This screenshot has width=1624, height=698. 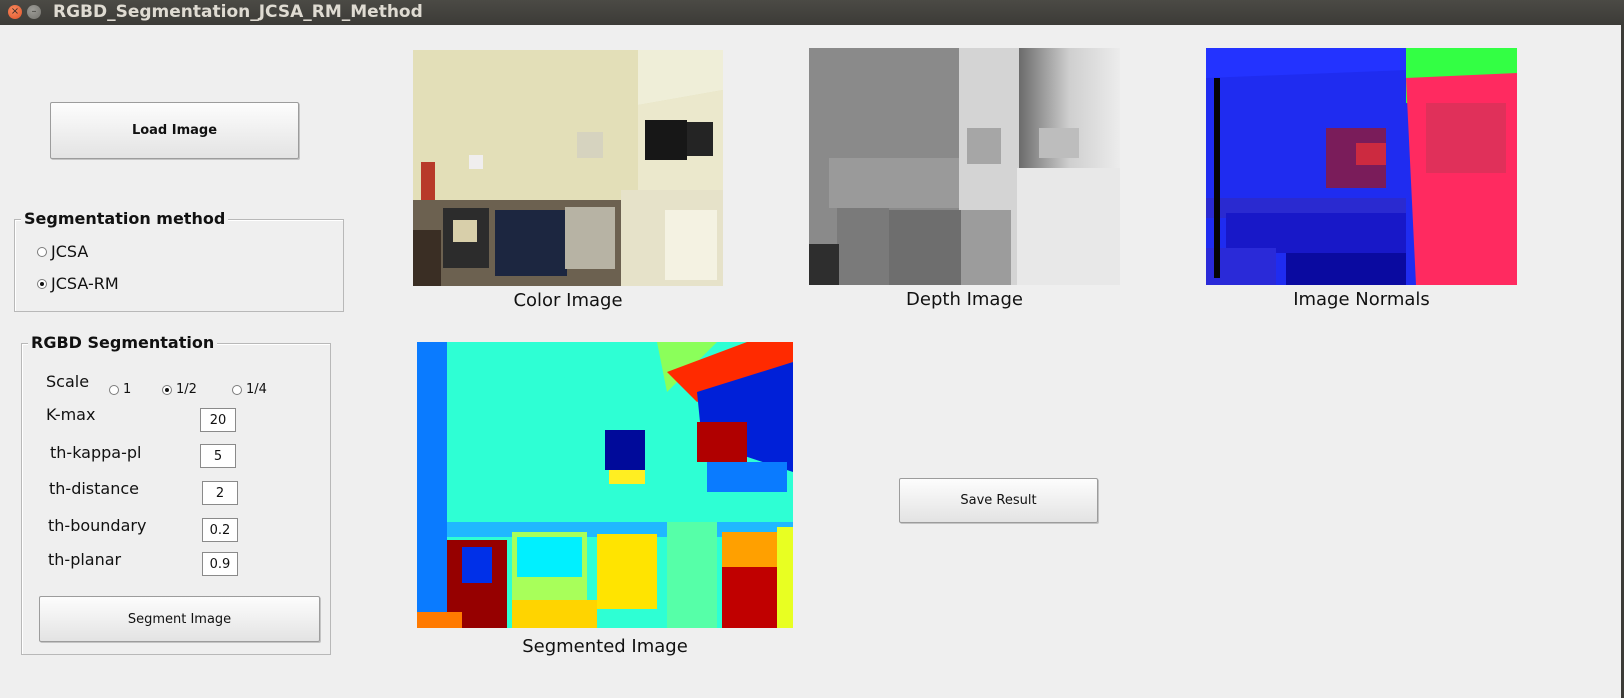 I want to click on scale-radio-quarter: 1/4, so click(x=249, y=389).